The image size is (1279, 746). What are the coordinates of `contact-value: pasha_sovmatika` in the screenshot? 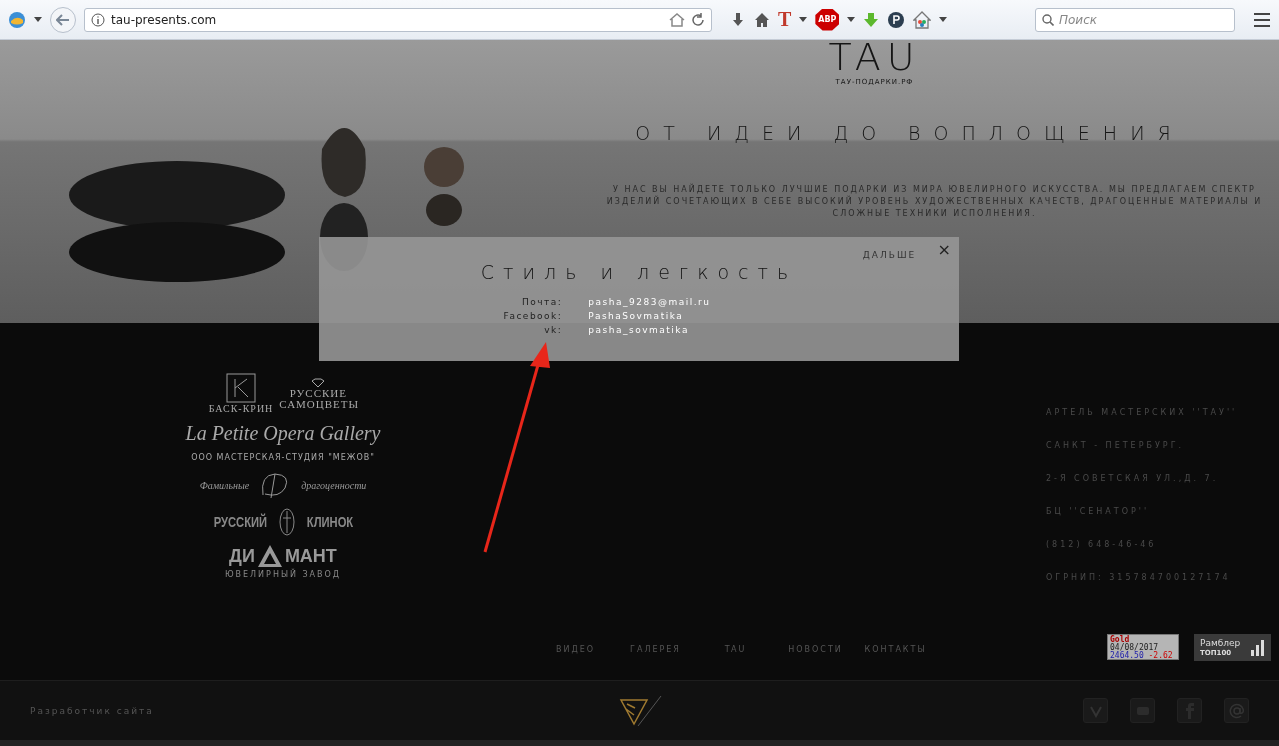 It's located at (639, 330).